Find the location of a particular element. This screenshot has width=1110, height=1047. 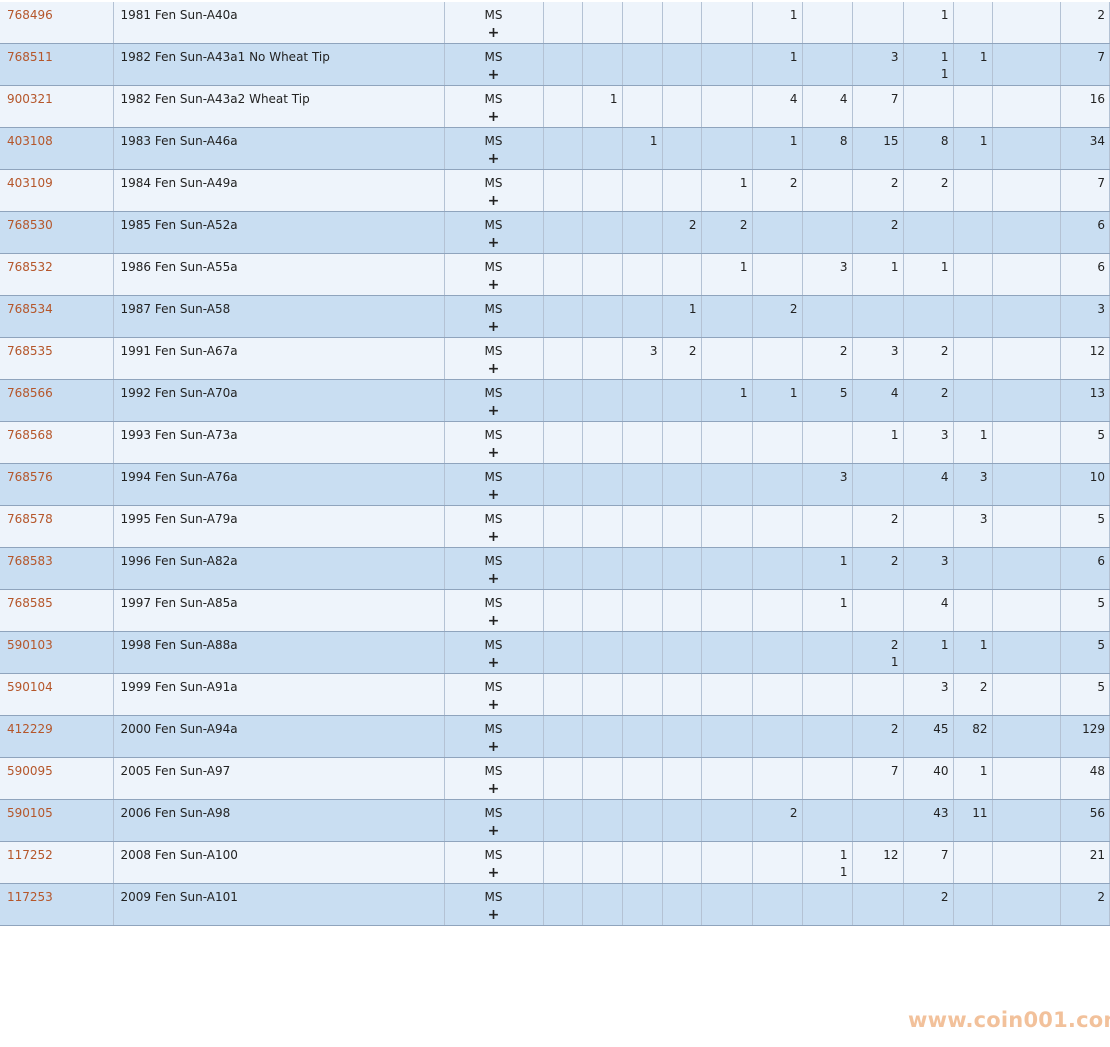

count-value: 4 is located at coordinates (944, 477).